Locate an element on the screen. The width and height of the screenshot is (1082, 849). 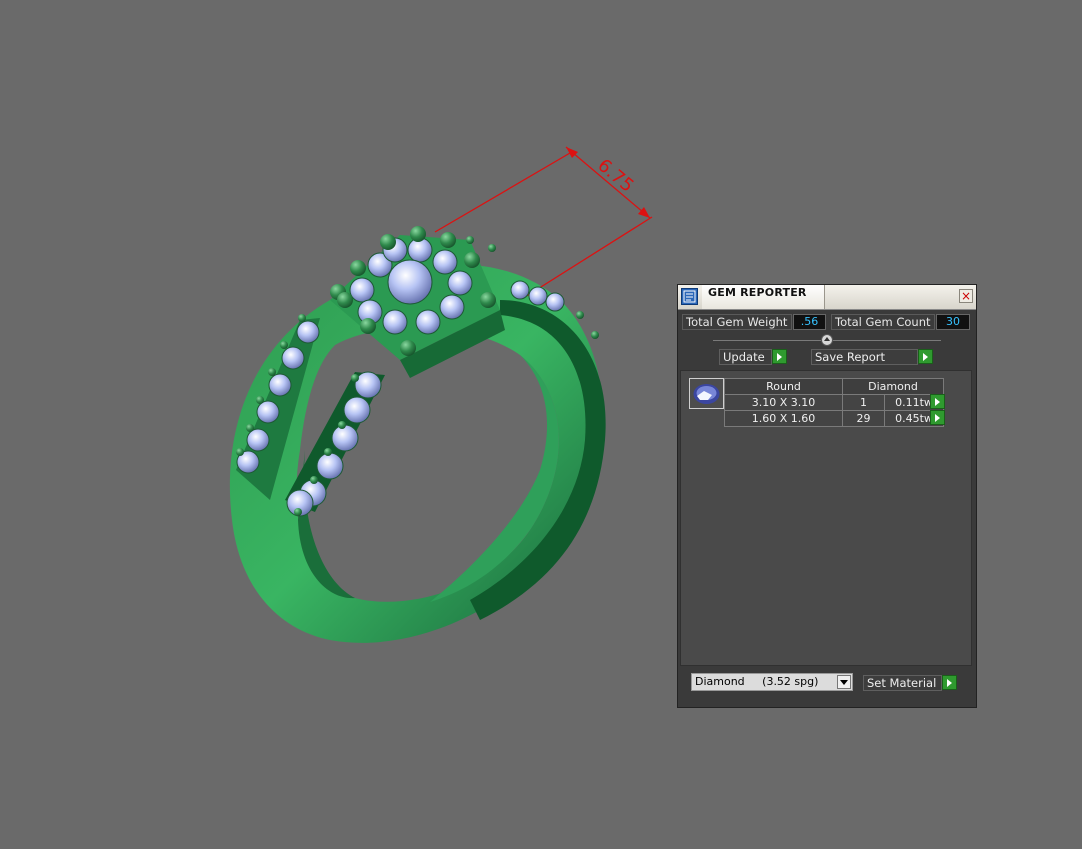
update-go-icon is located at coordinates (779, 356).